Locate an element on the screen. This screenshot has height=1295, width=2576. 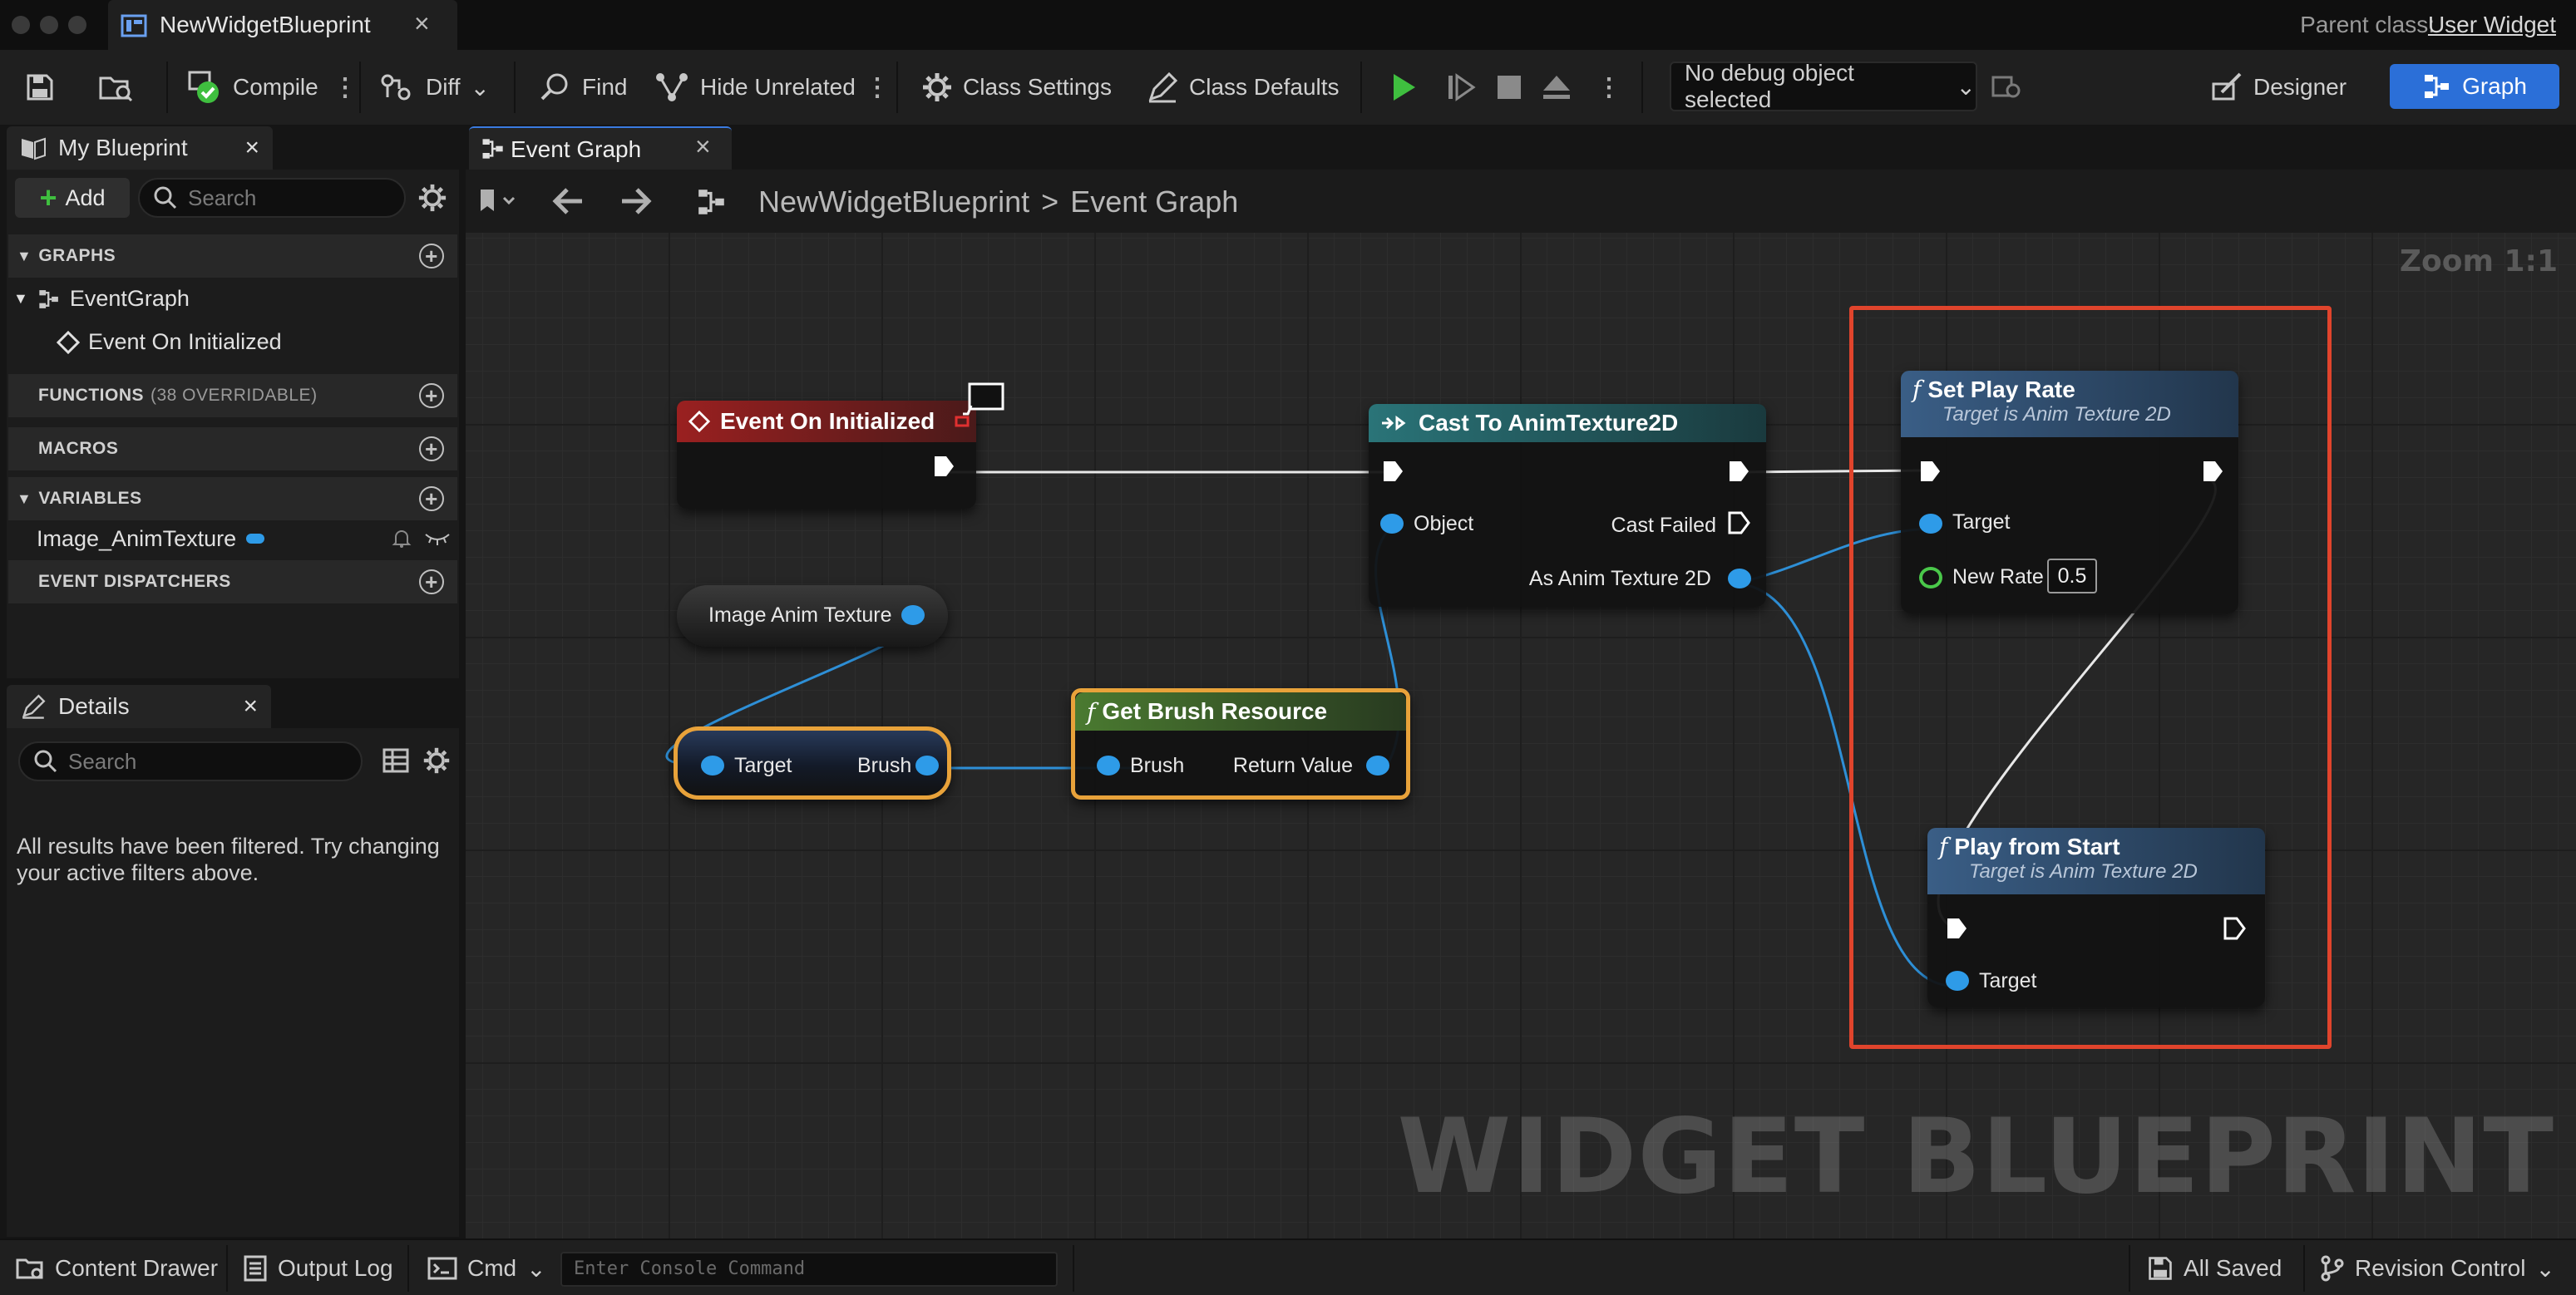
add-function-icon: + is located at coordinates (431, 396).